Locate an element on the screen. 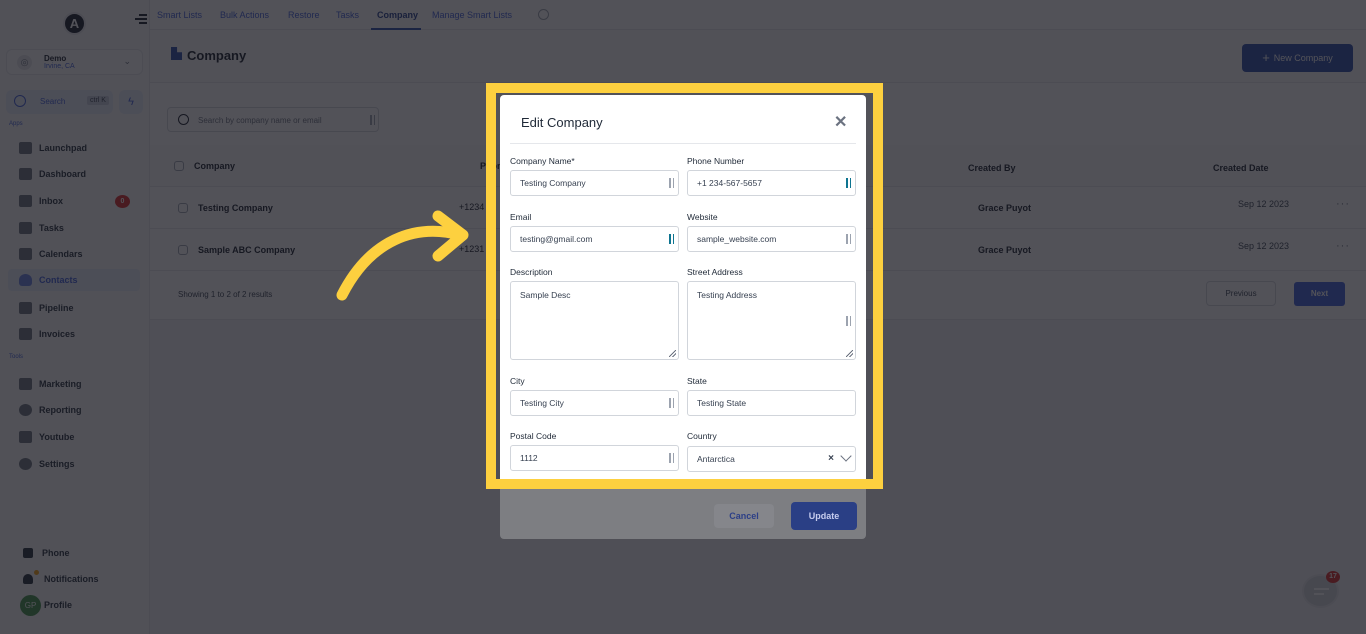 The width and height of the screenshot is (1366, 634). cancel-button: Cancel is located at coordinates (744, 516).